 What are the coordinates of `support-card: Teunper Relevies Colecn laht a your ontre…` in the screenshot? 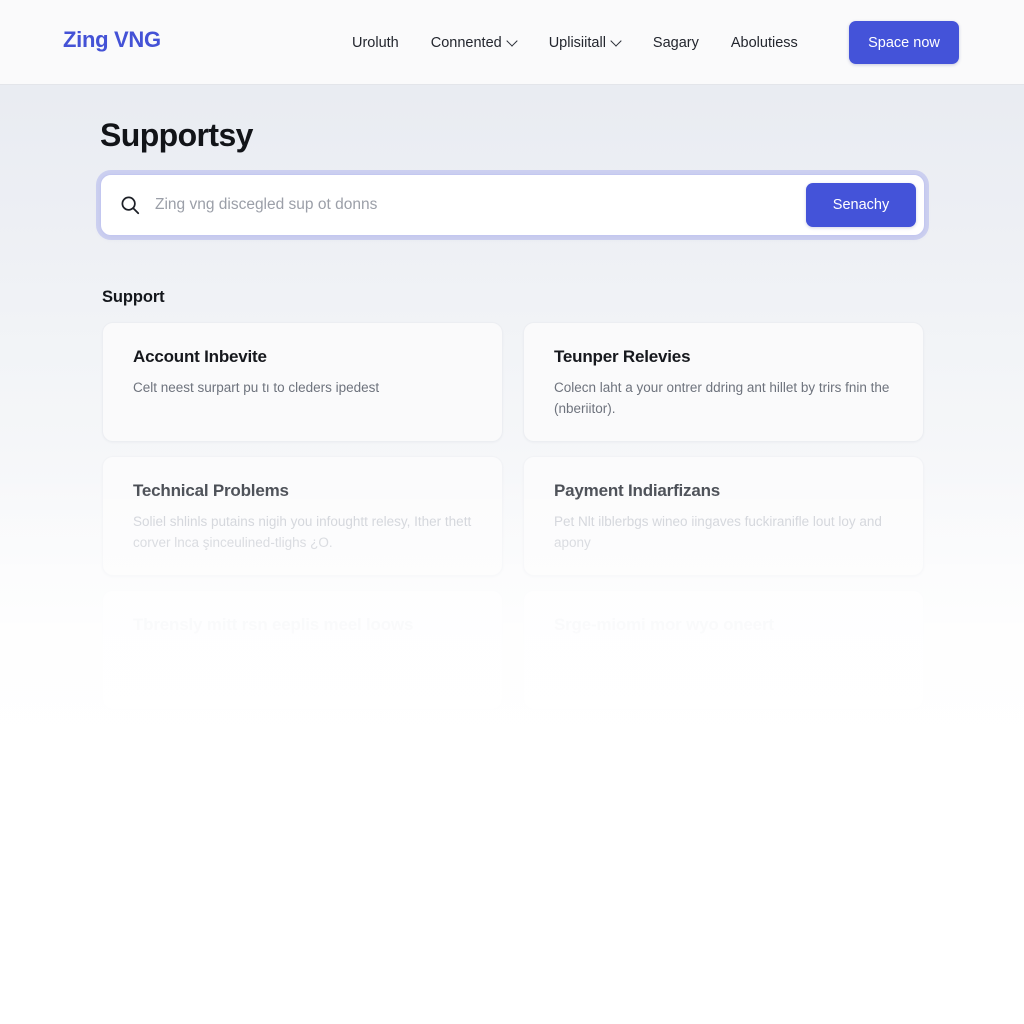 It's located at (723, 382).